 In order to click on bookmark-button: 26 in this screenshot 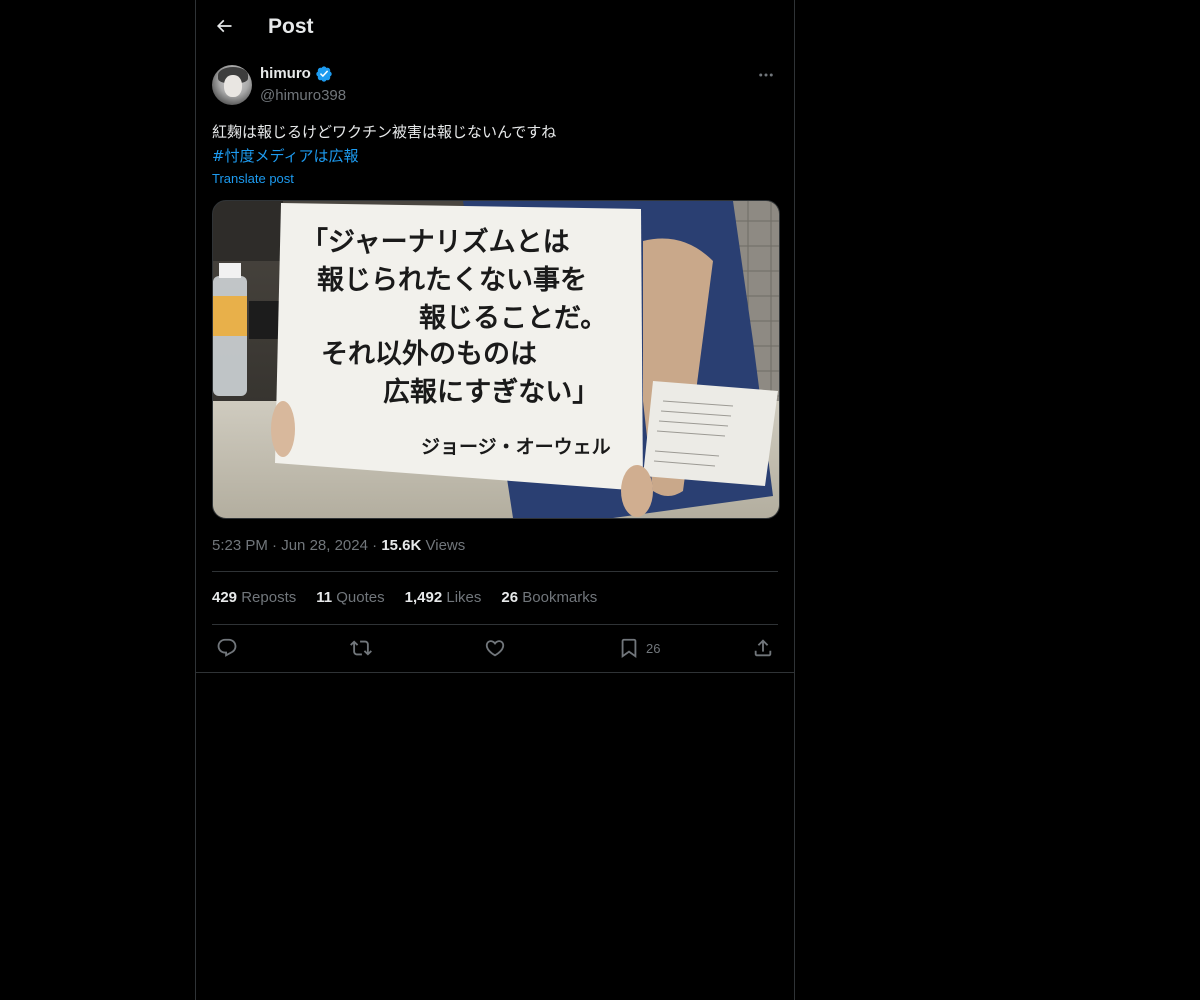, I will do `click(639, 648)`.